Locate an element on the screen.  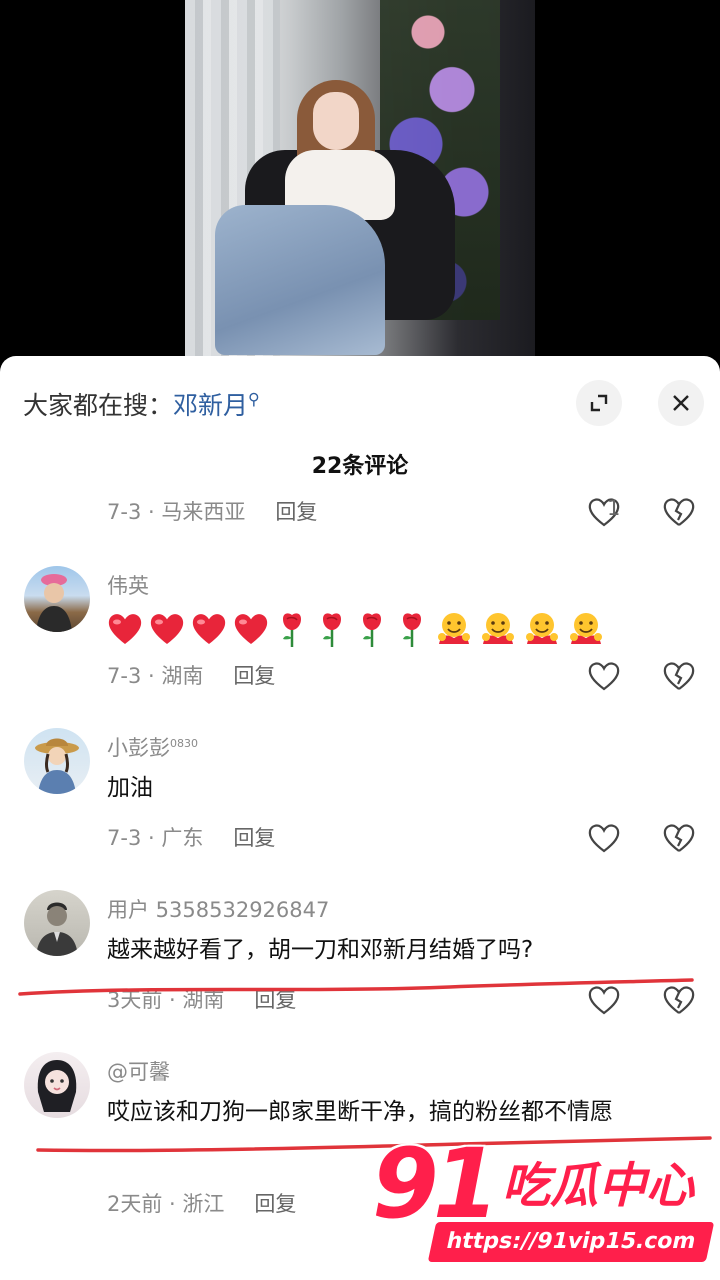
woman-portrait-photo is located at coordinates (360, 180).